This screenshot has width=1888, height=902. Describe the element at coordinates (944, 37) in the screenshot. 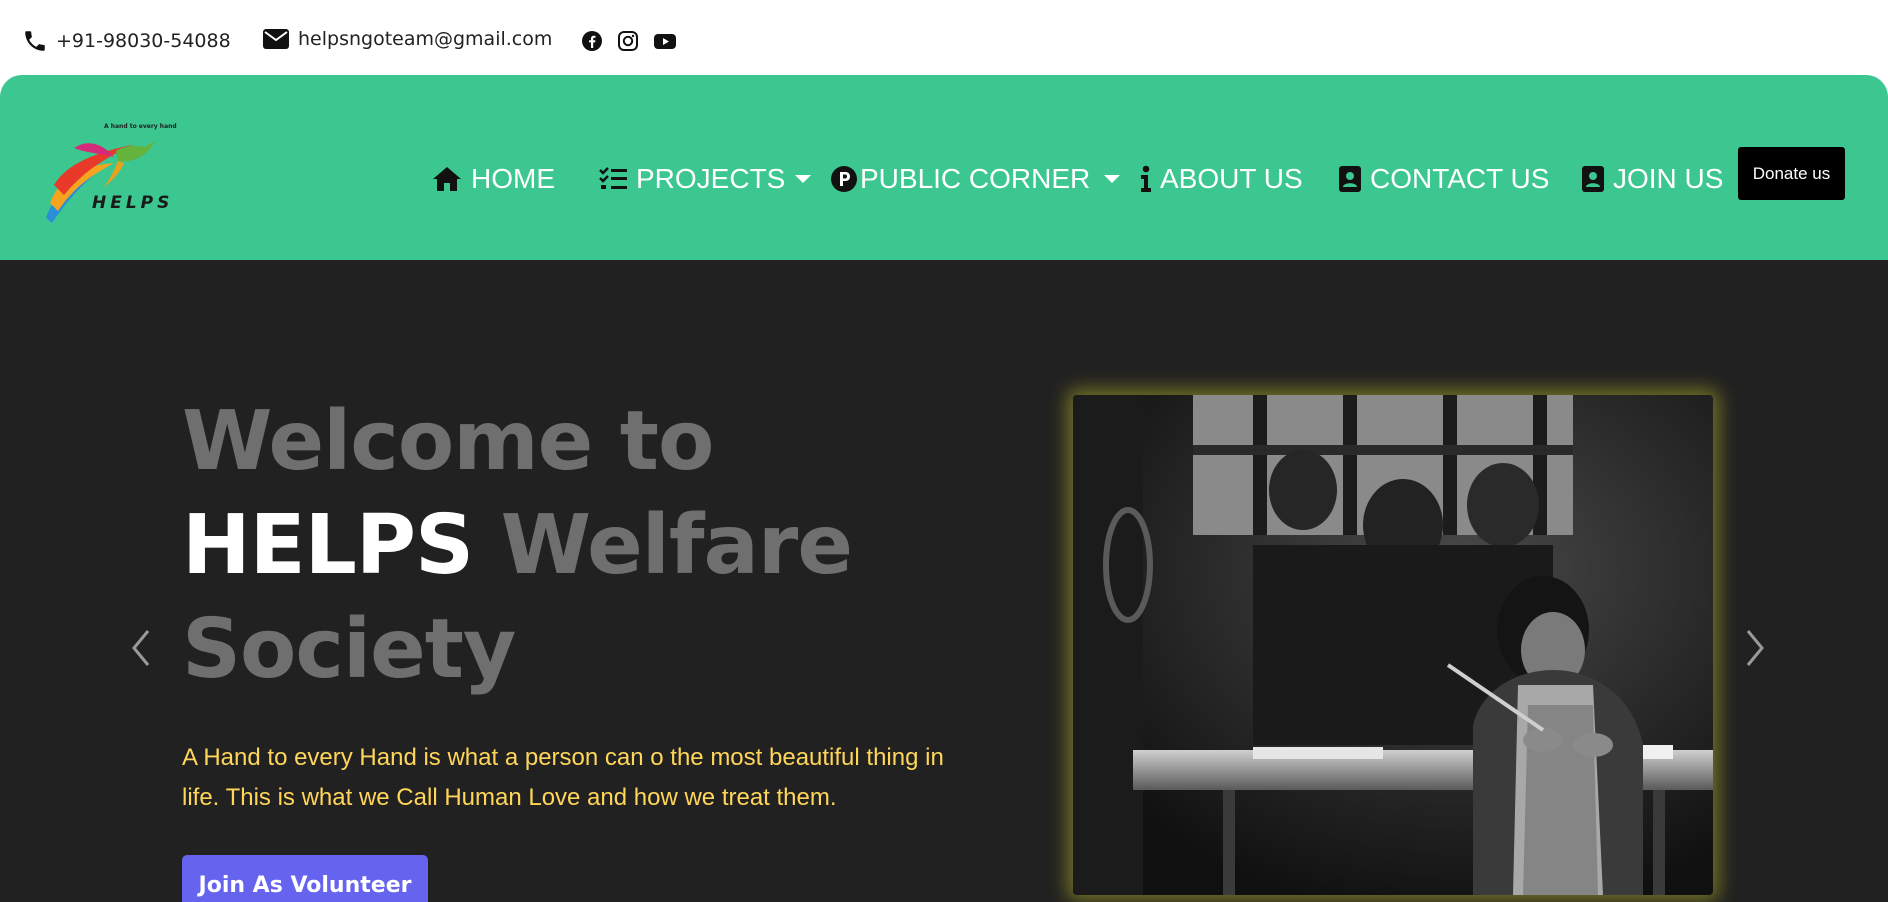

I see `top-contact-bar: +91-98030-54088 helpsngoteam@gmail.com` at that location.